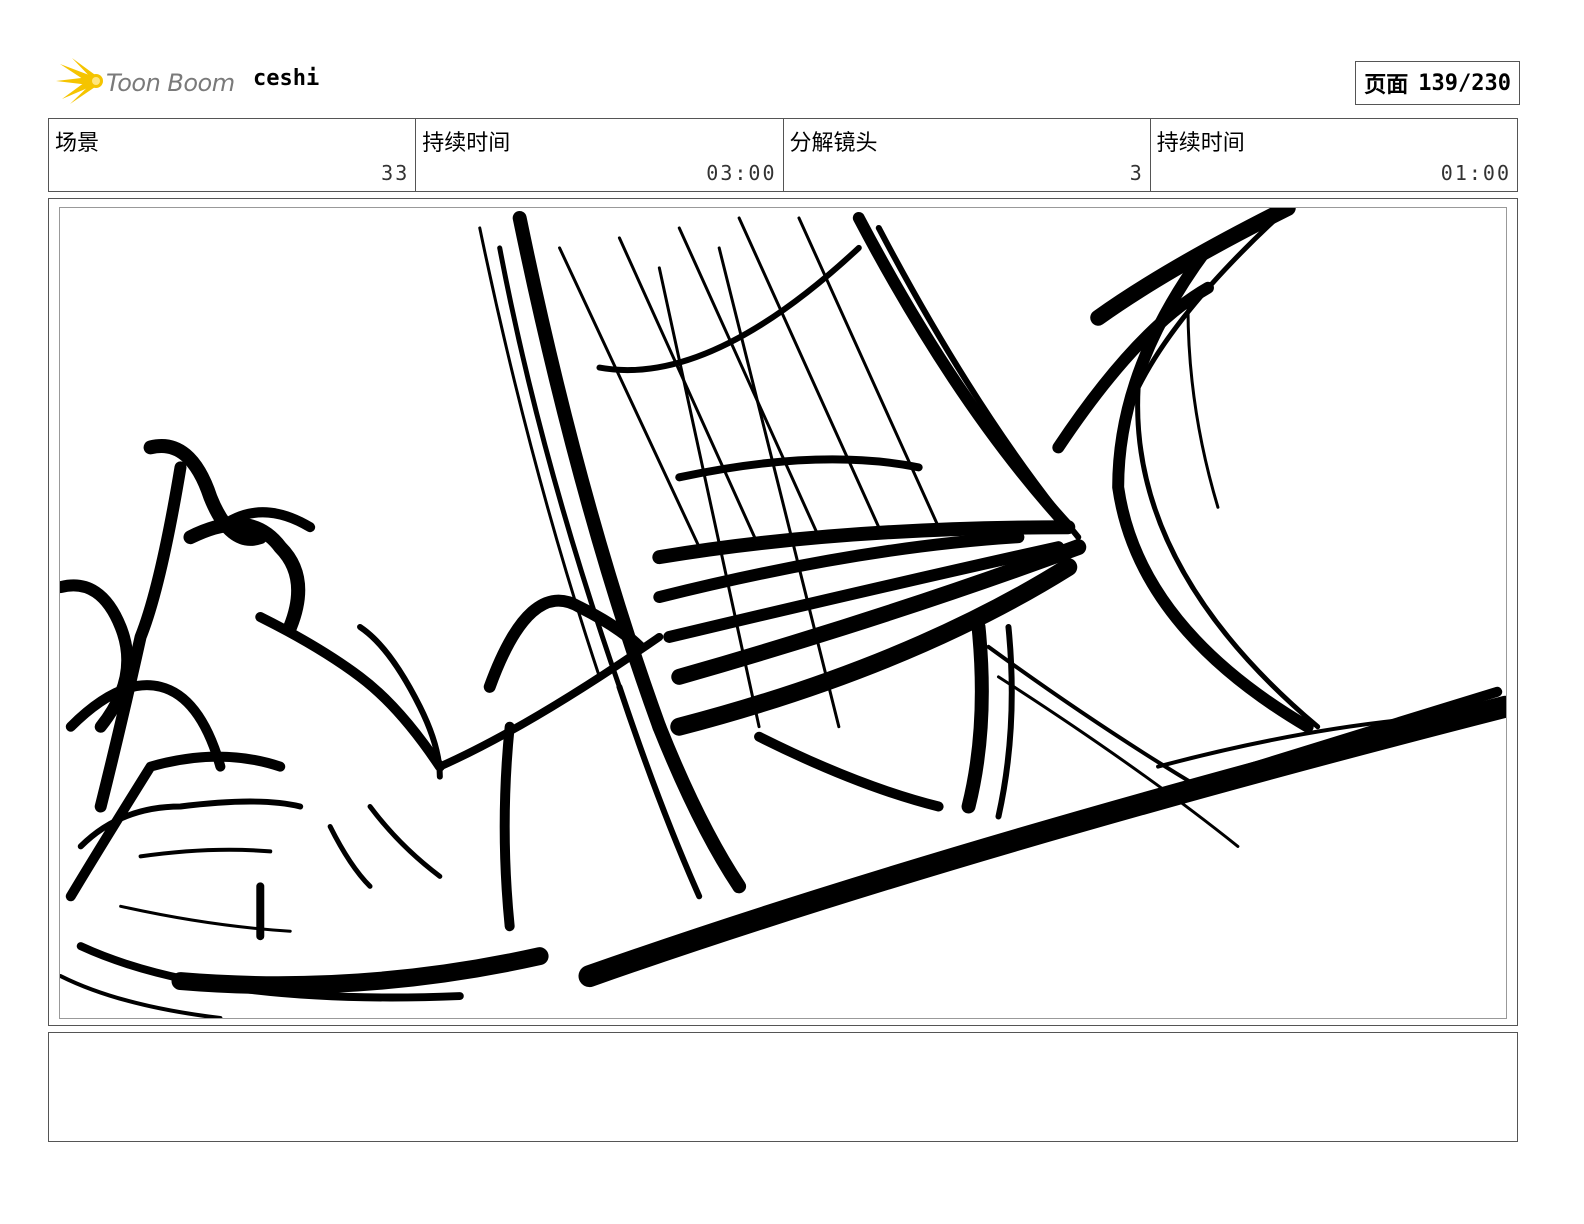  What do you see at coordinates (783, 1087) in the screenshot?
I see `notes-area` at bounding box center [783, 1087].